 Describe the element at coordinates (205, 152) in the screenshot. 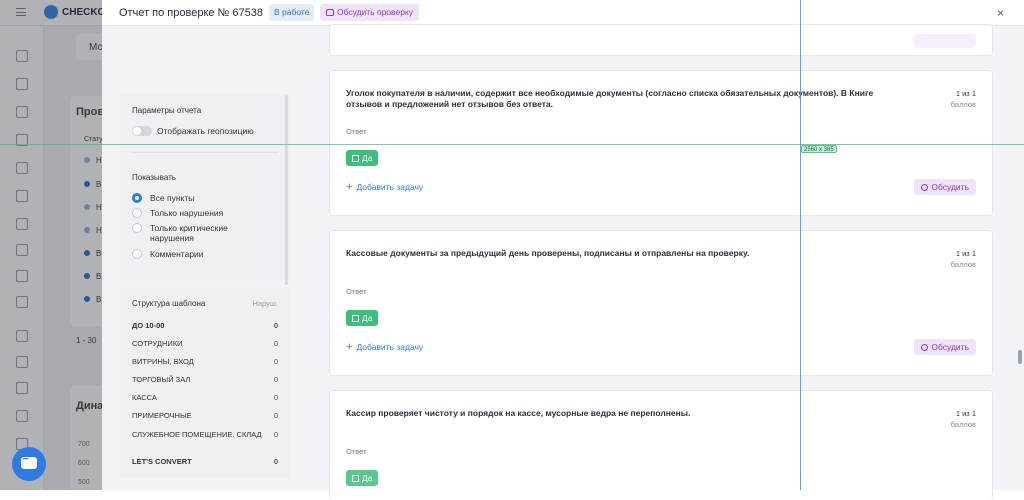

I see `divider` at that location.